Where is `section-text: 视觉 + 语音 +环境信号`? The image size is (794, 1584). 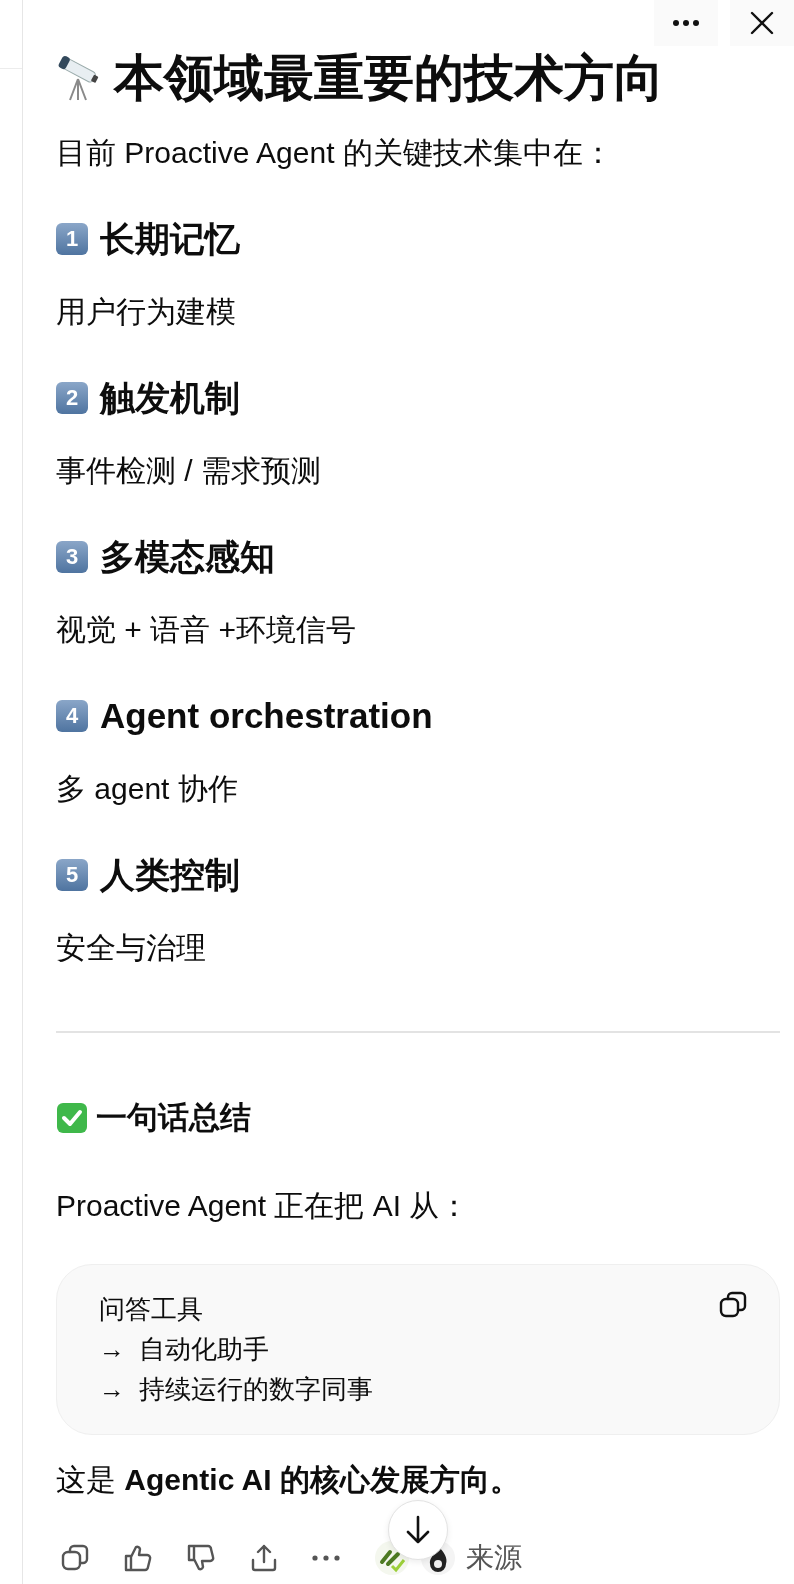
section-text: 视觉 + 语音 +环境信号 is located at coordinates (207, 630).